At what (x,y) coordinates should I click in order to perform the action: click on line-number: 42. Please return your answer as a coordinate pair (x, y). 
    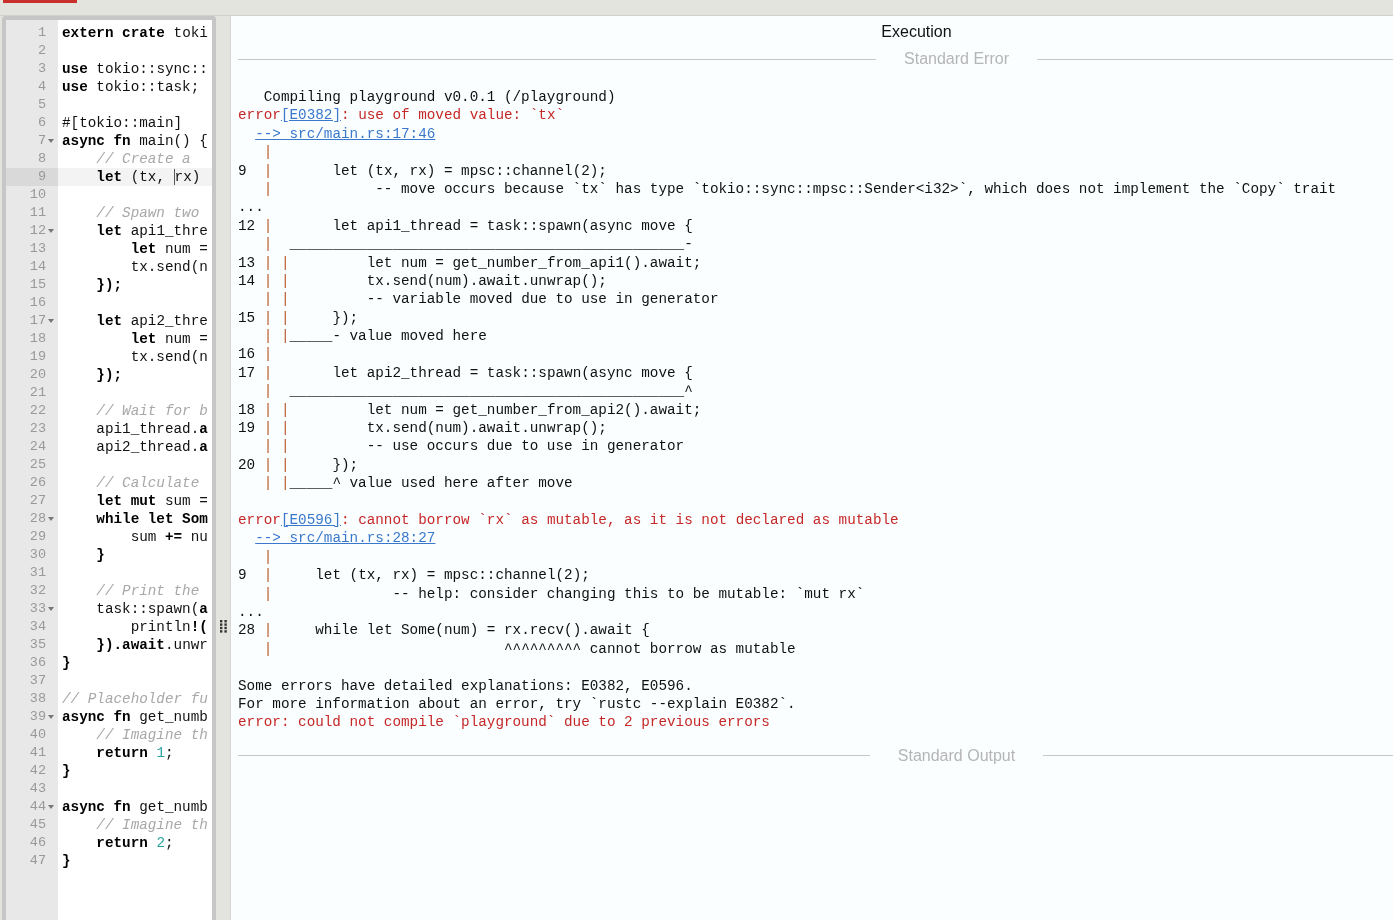
    Looking at the image, I should click on (37, 771).